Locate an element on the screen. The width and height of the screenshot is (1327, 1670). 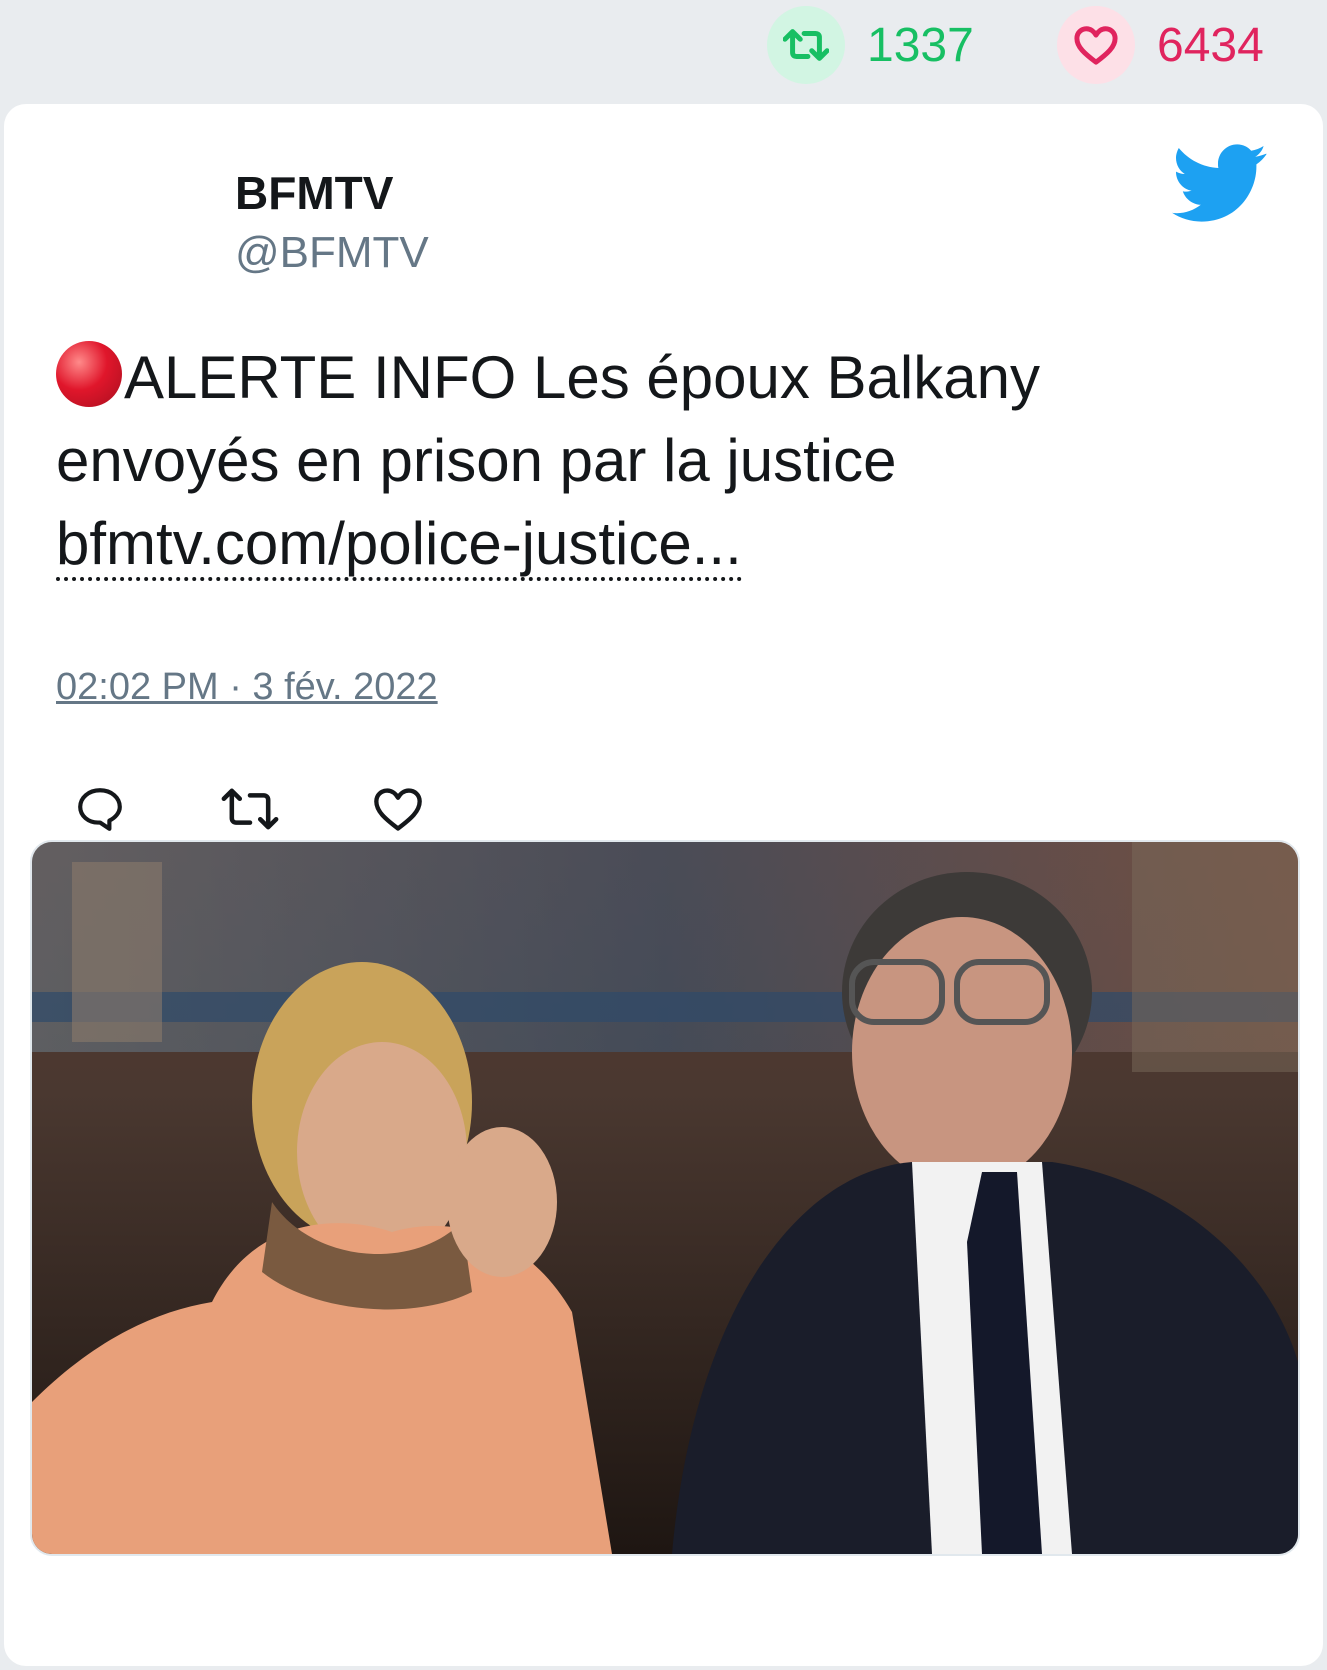
author-handle: @BFMTV is located at coordinates (332, 253).